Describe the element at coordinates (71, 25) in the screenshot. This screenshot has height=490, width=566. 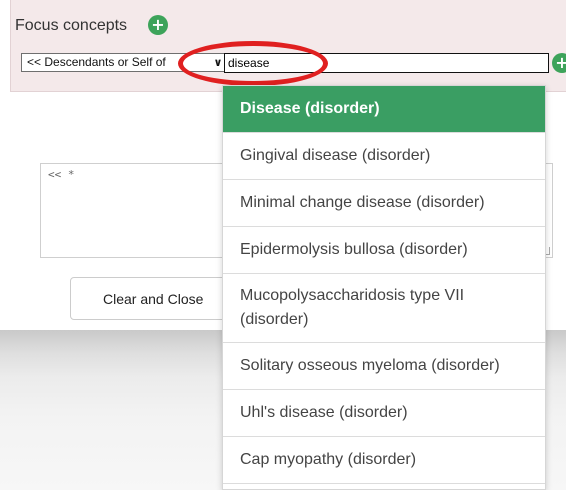
I see `focus-concepts-title: Focus concepts` at that location.